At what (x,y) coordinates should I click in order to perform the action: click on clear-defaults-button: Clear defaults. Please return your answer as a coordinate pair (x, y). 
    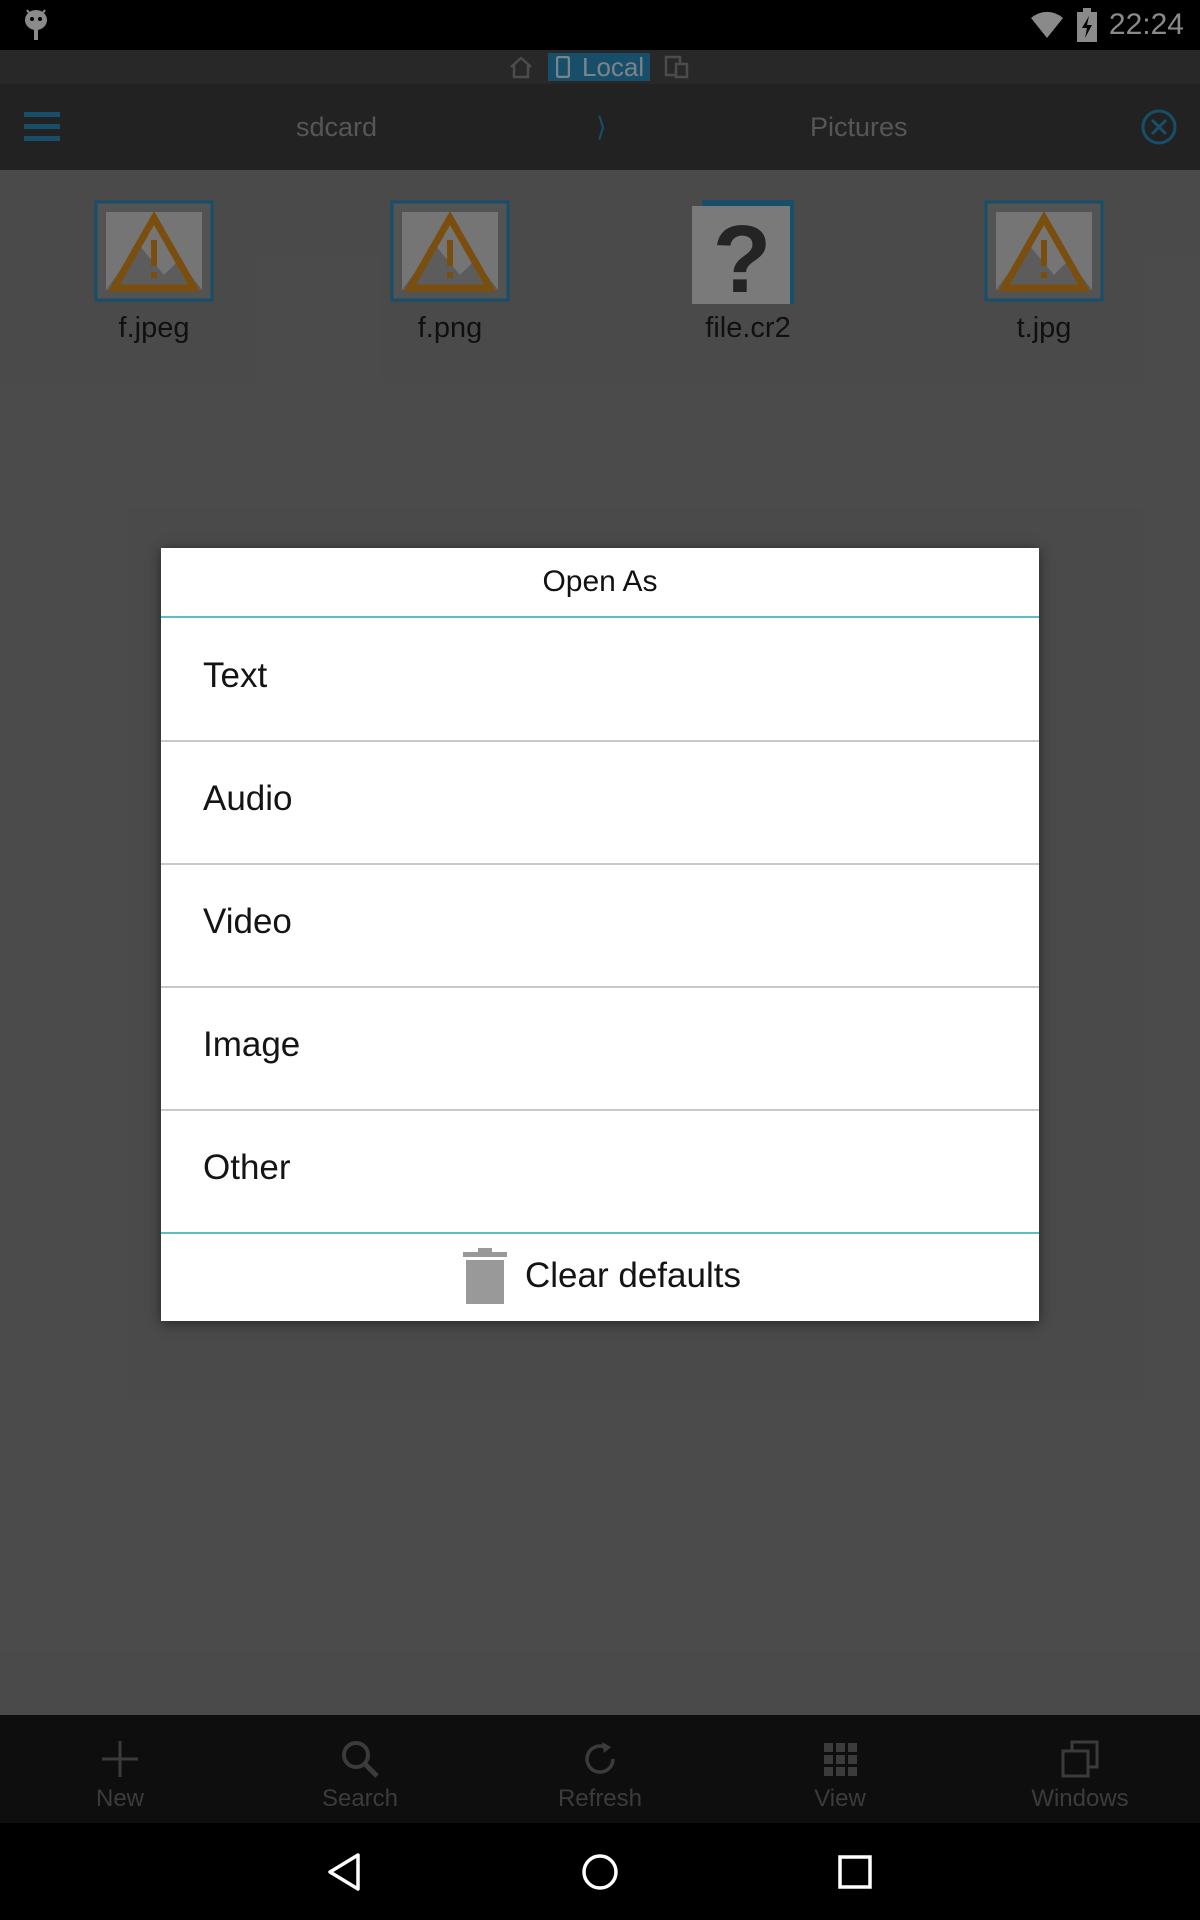
    Looking at the image, I should click on (600, 1275).